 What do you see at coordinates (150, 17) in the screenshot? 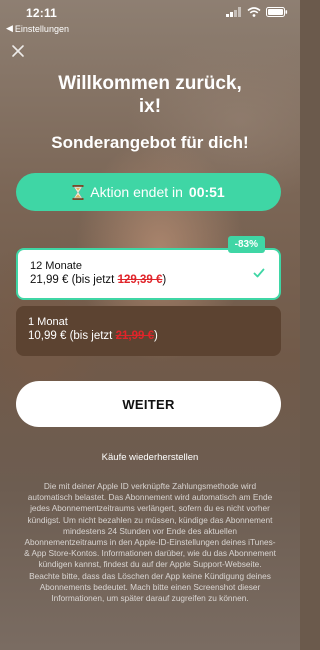
I see `status-bar: 12:11 ◀ Einstellungen` at bounding box center [150, 17].